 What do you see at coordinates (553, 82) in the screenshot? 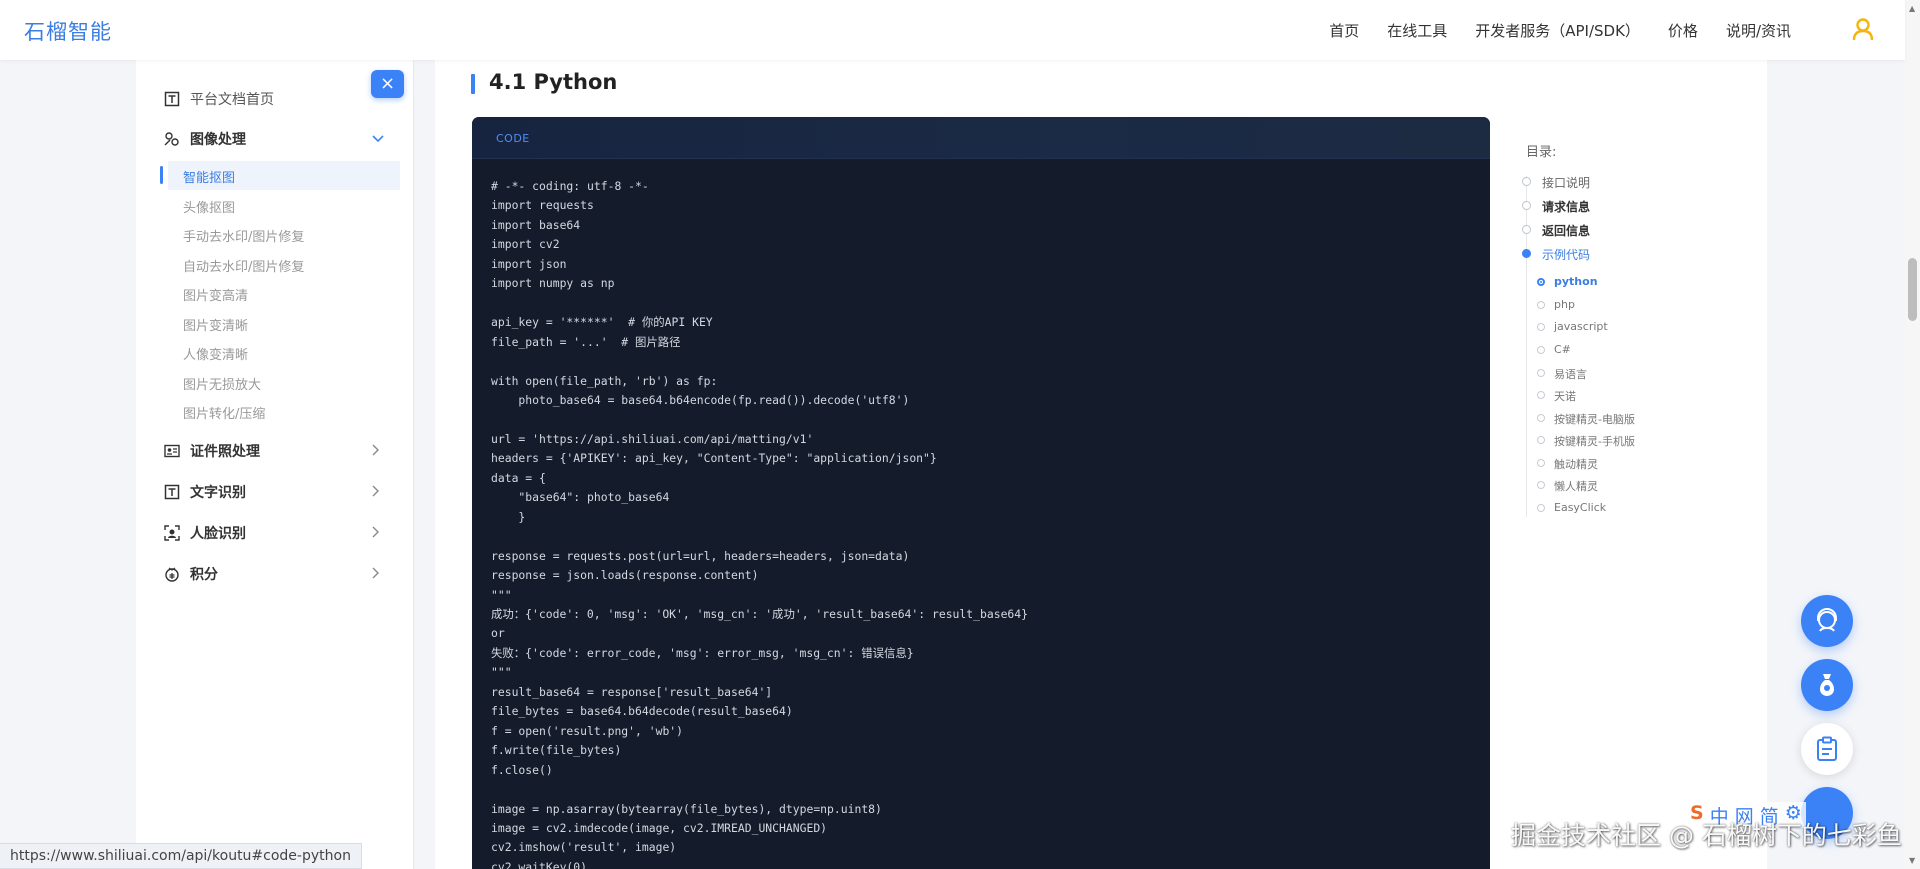
I see `section-title: 4.1 Python` at bounding box center [553, 82].